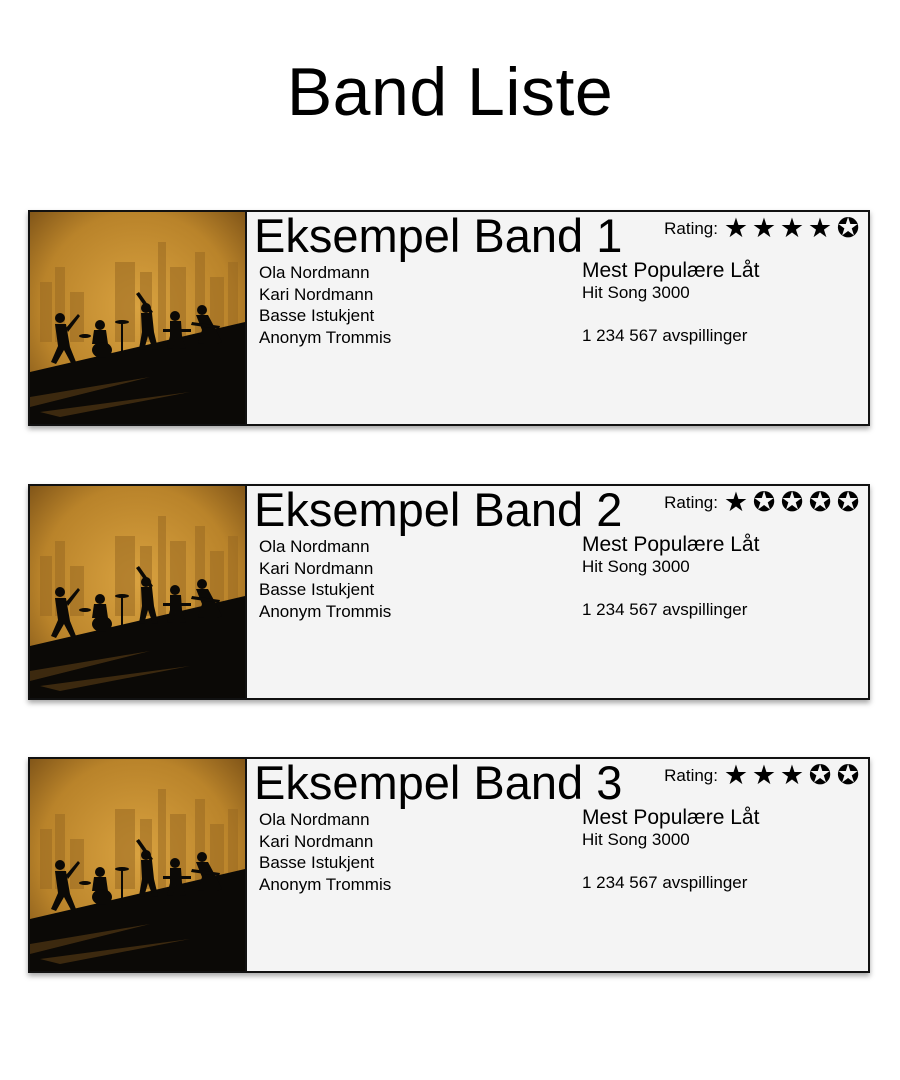 The height and width of the screenshot is (1080, 900). What do you see at coordinates (438, 783) in the screenshot?
I see `band-name: Eksempel Band 3` at bounding box center [438, 783].